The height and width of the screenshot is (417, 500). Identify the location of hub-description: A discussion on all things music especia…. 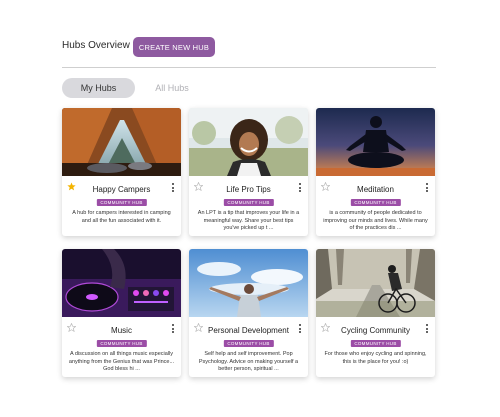
(121, 361).